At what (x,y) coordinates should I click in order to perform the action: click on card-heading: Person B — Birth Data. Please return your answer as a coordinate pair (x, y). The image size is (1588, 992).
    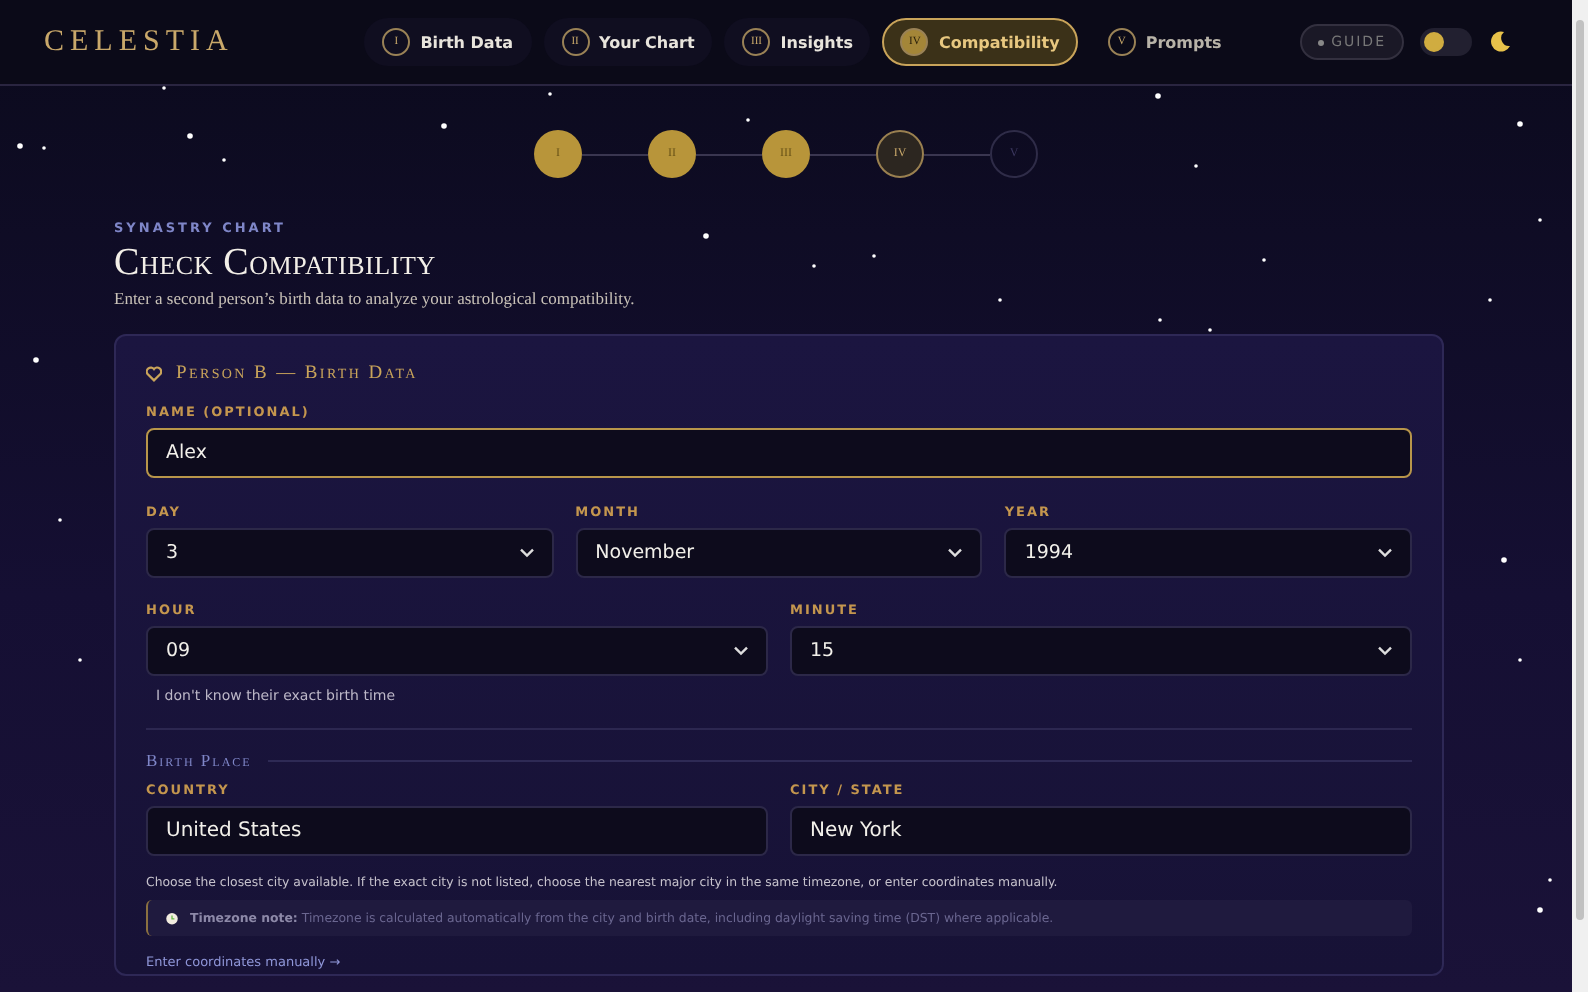
    Looking at the image, I should click on (297, 374).